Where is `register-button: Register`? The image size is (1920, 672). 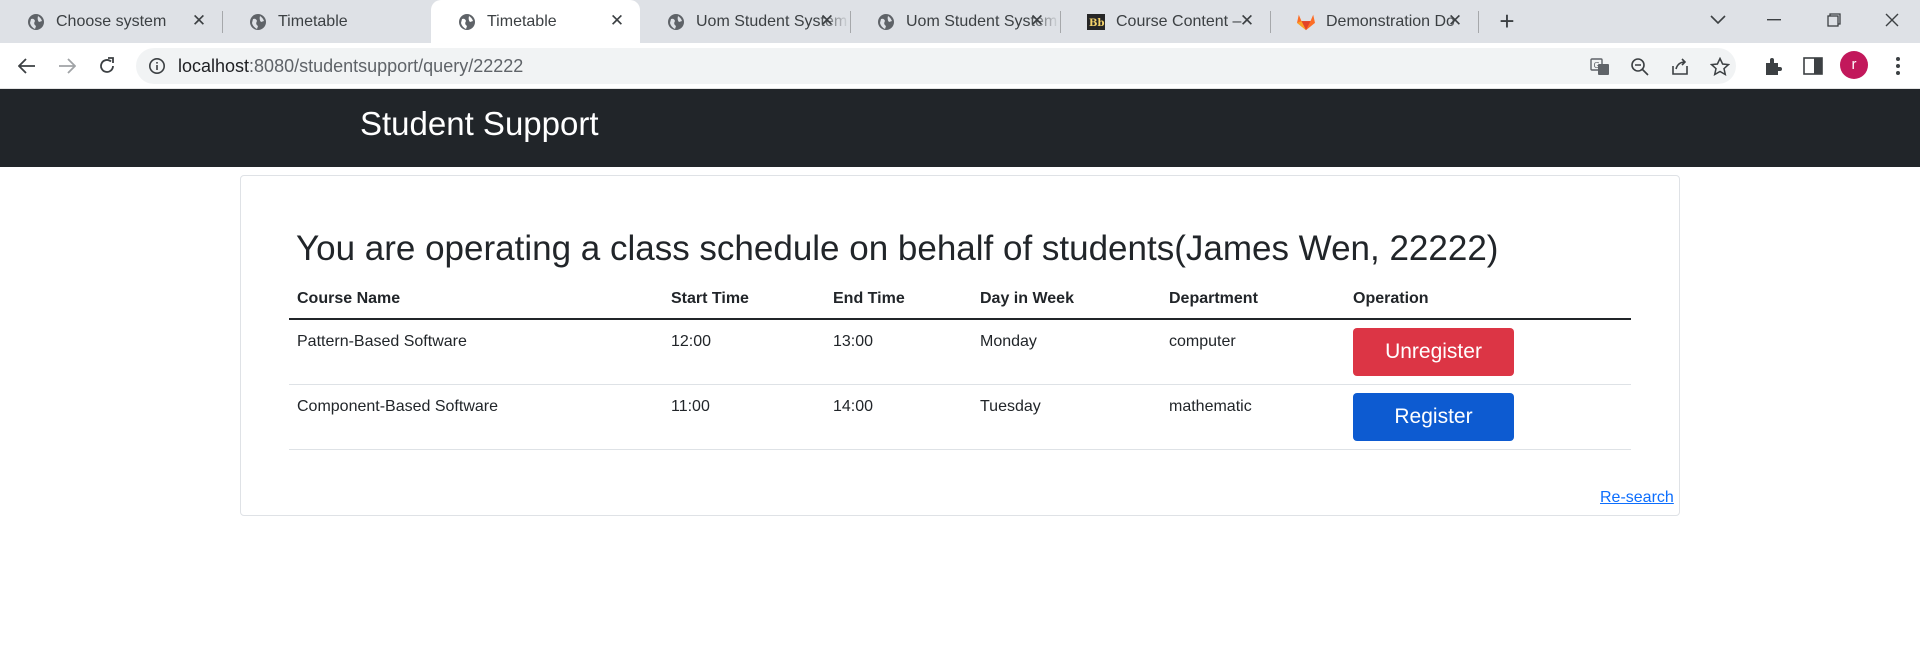 register-button: Register is located at coordinates (1433, 417).